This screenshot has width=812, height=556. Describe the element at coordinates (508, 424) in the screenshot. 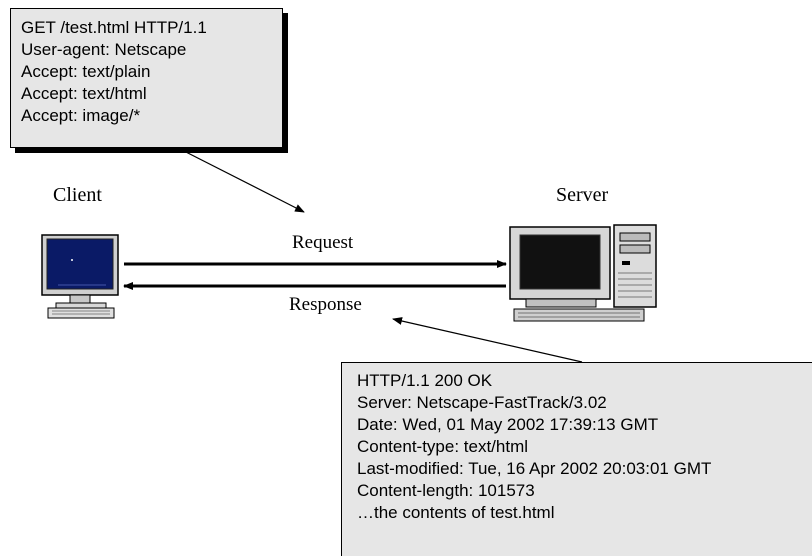

I see `response-header-date: Date: Wed, 01 May 2002 17:39:13 GMT` at that location.